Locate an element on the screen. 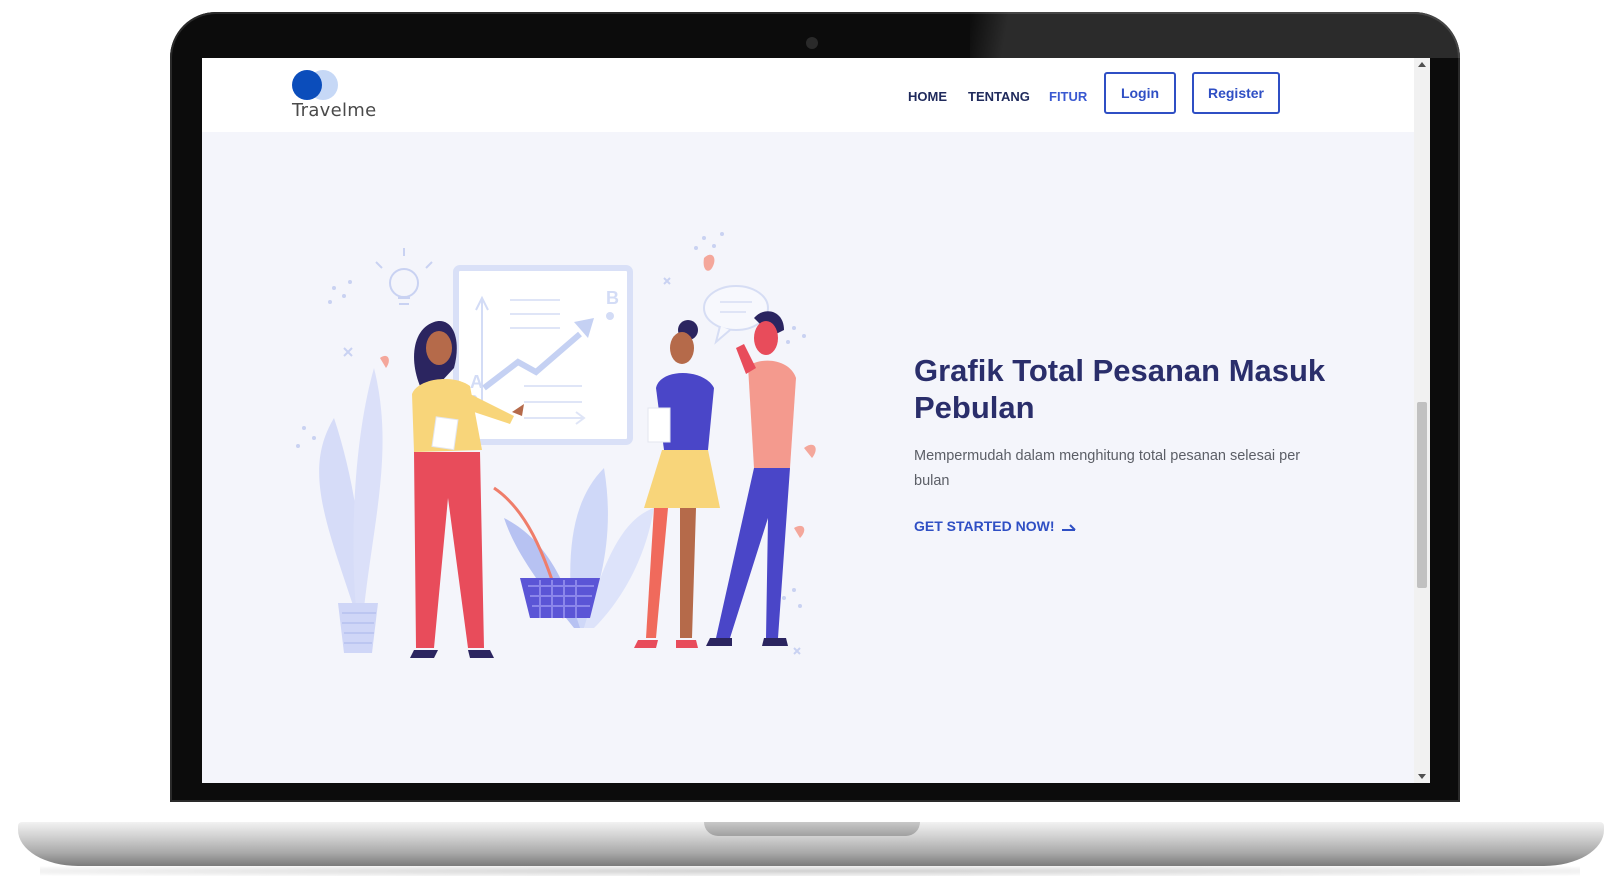 The width and height of the screenshot is (1622, 884). scroll-up-icon is located at coordinates (1422, 64).